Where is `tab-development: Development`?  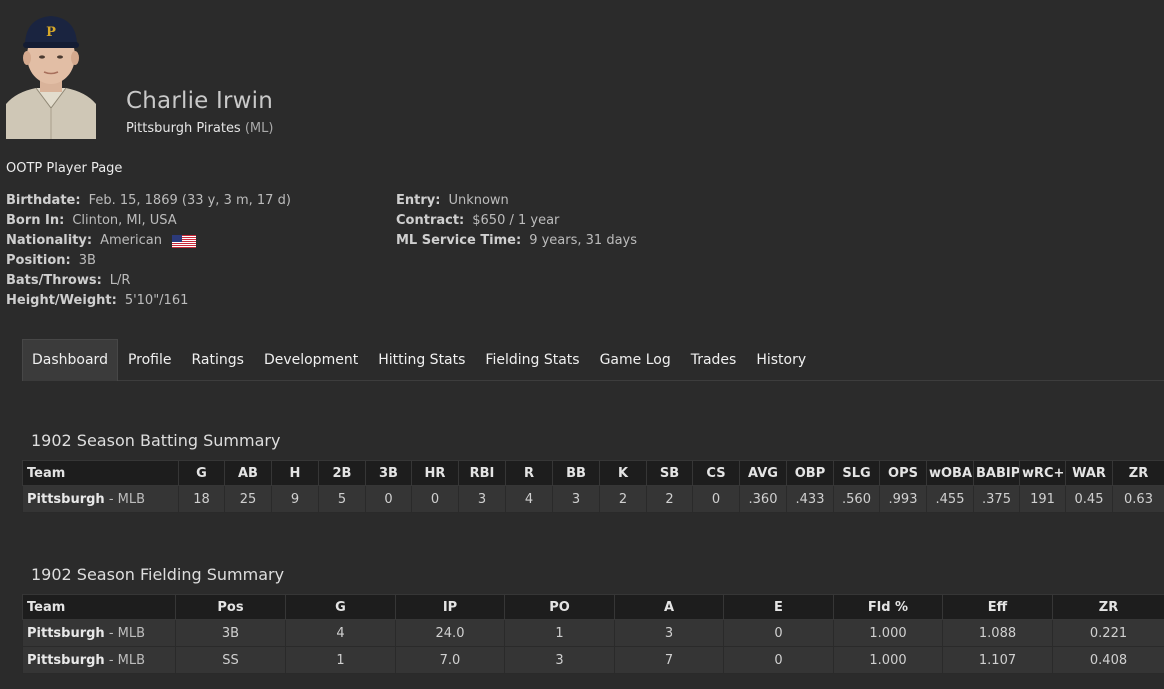
tab-development: Development is located at coordinates (311, 360).